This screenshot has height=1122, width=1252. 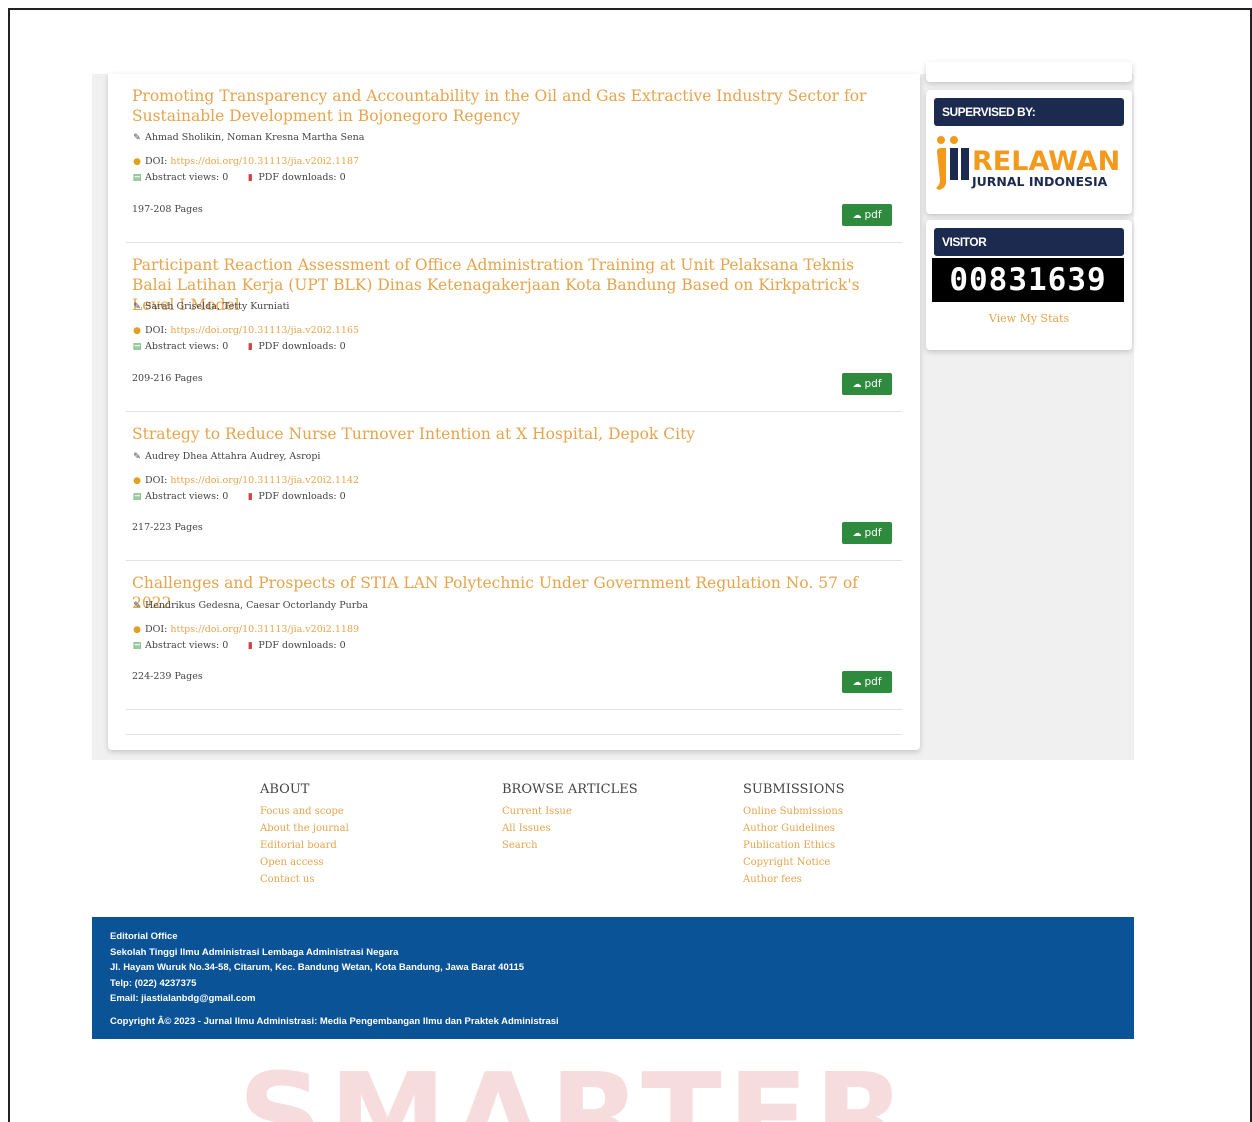 I want to click on visitor-card: VISITOR 00831639 View My Stats, so click(x=1029, y=285).